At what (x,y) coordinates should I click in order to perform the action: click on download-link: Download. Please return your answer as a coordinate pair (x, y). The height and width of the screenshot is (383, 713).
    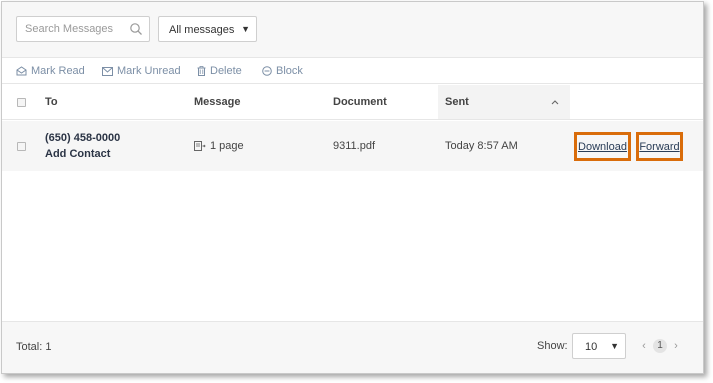
    Looking at the image, I should click on (602, 147).